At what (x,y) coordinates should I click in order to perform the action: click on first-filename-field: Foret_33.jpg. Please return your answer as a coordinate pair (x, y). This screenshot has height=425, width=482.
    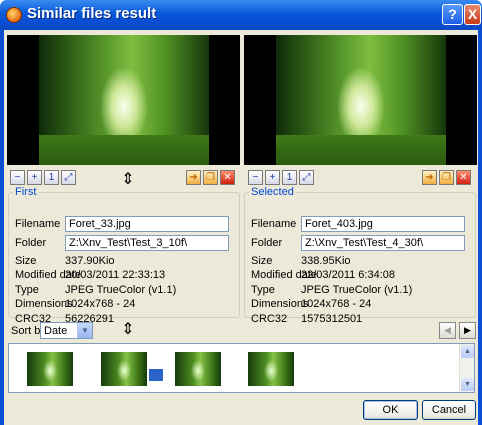
    Looking at the image, I should click on (147, 224).